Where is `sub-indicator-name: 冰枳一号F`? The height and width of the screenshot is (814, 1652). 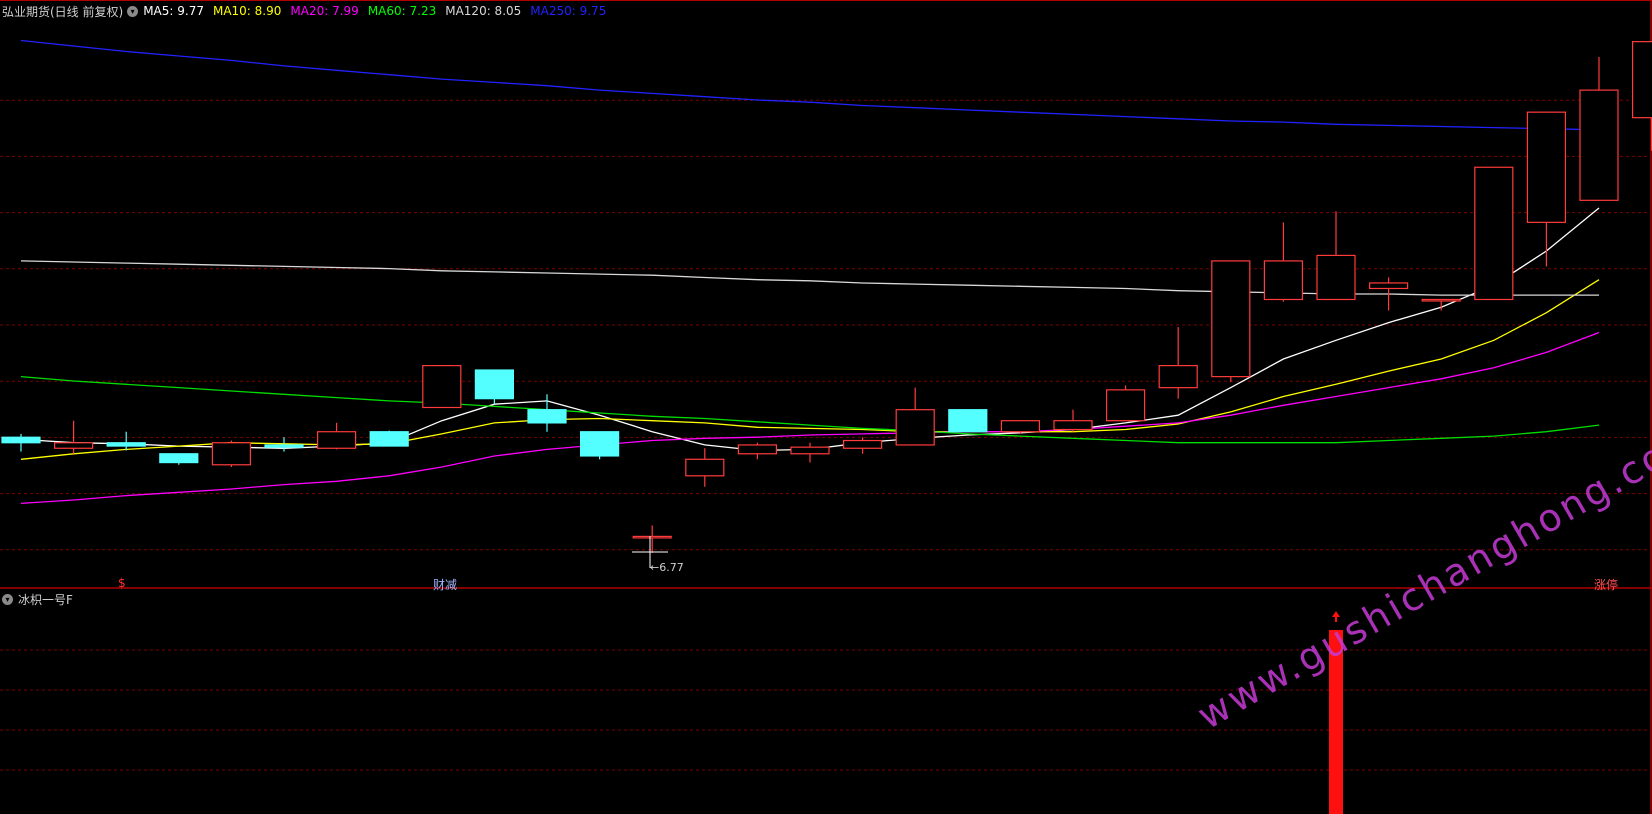 sub-indicator-name: 冰枳一号F is located at coordinates (45, 599).